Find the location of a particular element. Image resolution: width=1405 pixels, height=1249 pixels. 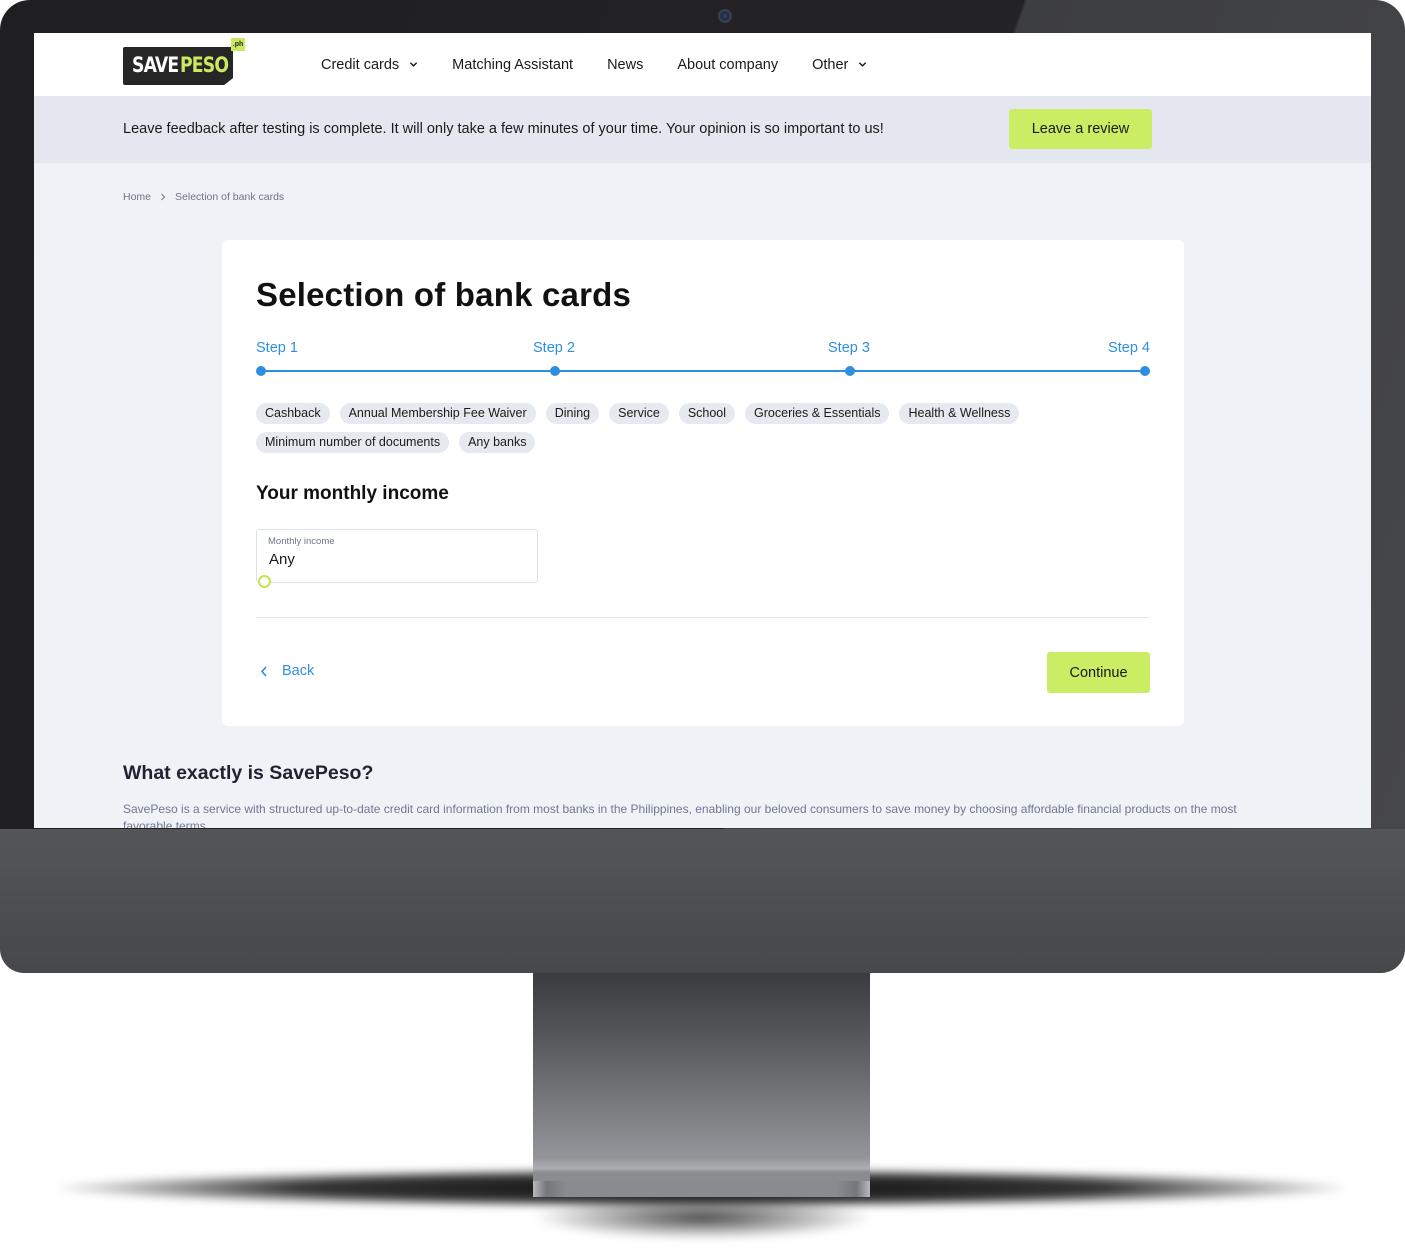

income-slider-handle is located at coordinates (264, 581).